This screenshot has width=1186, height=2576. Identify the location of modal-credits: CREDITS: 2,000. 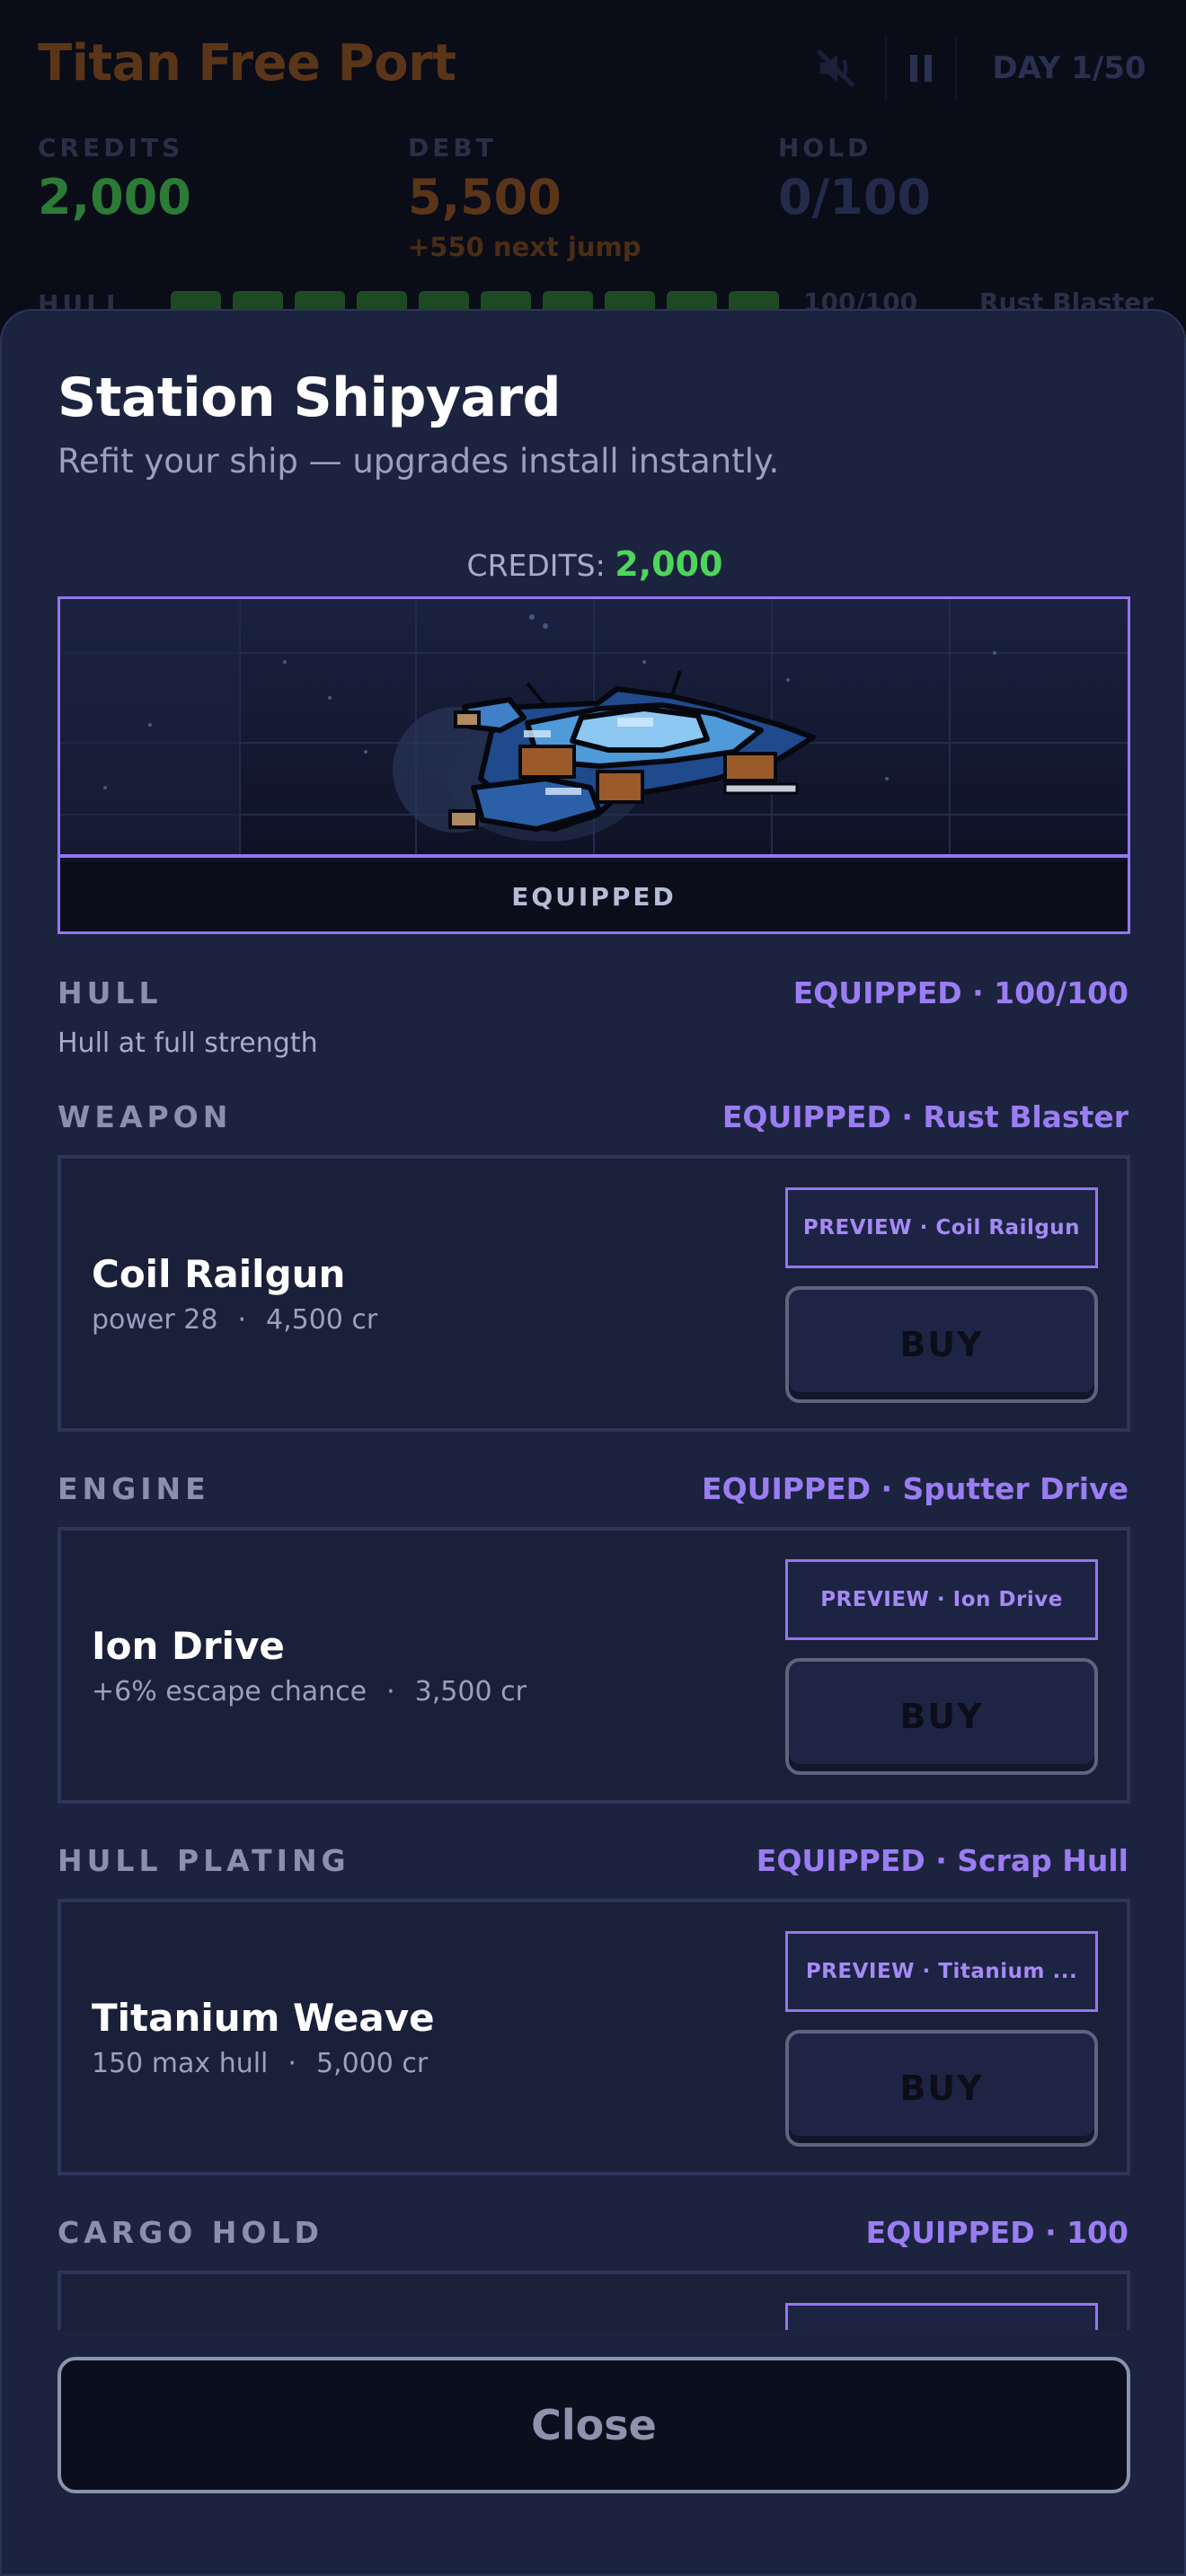
(593, 564).